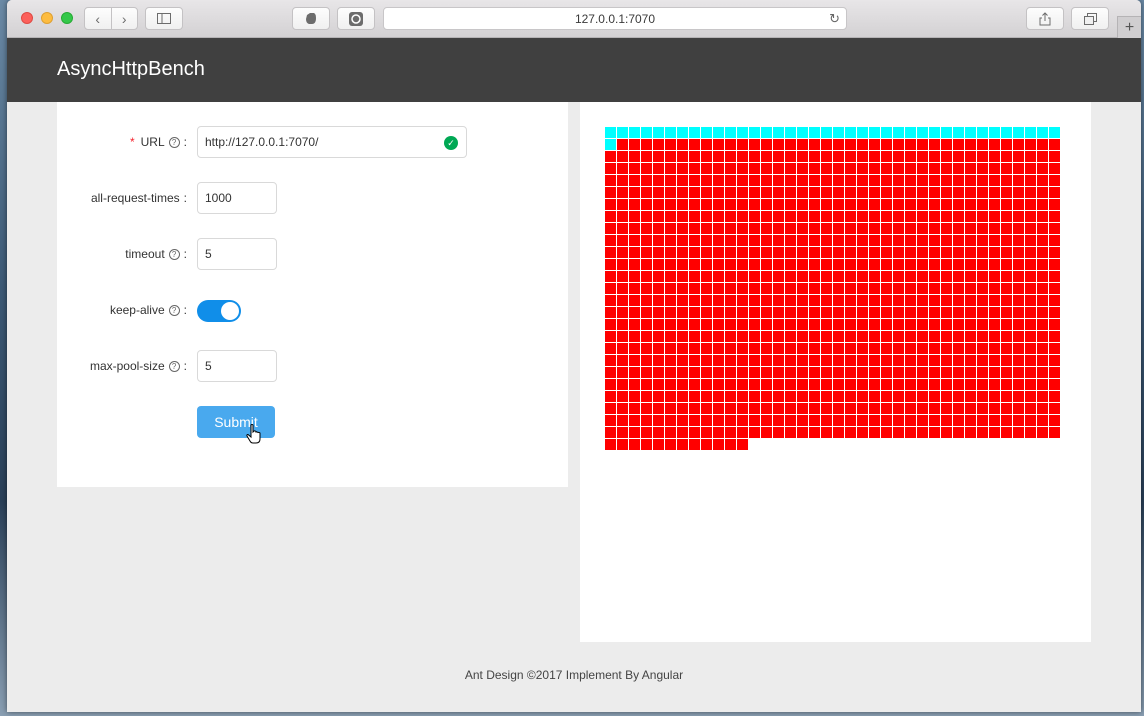  I want to click on evernote-icon, so click(311, 18).